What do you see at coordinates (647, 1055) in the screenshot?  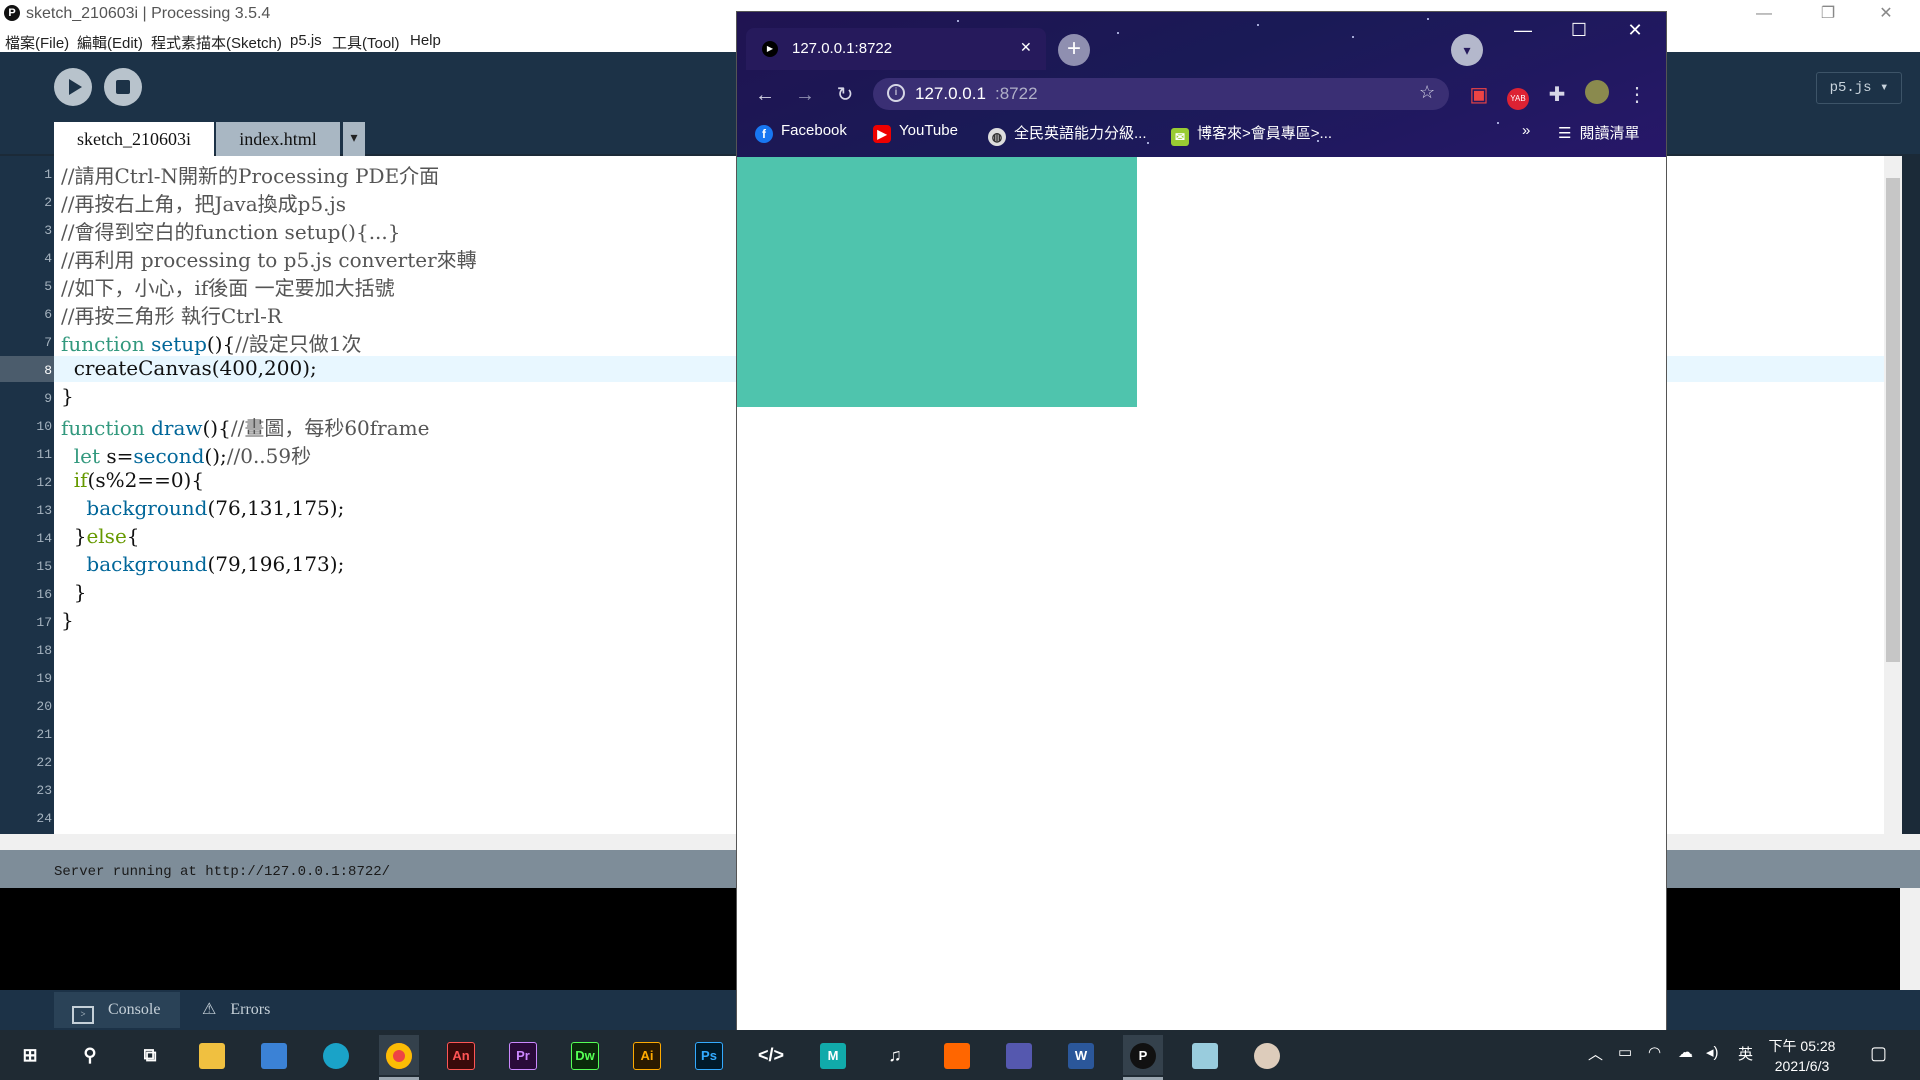 I see `illustrator-icon: Ai` at bounding box center [647, 1055].